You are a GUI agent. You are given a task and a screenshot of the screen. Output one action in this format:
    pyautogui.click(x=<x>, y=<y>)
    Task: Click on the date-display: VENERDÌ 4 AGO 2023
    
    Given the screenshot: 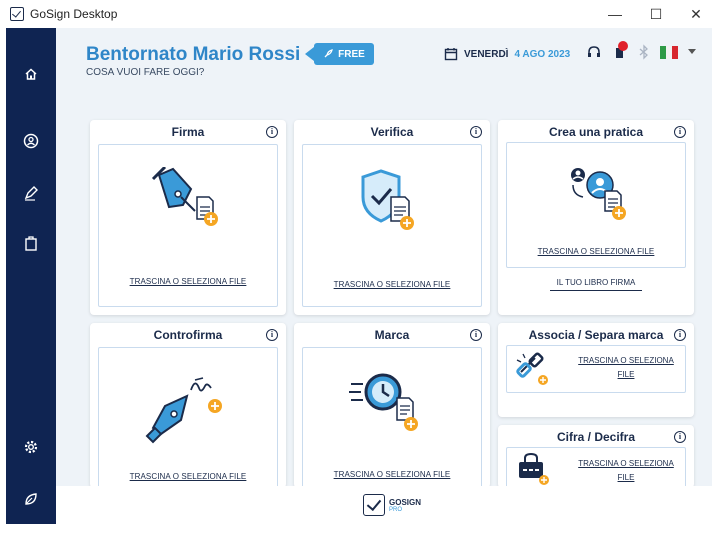 What is the action you would take?
    pyautogui.click(x=507, y=54)
    